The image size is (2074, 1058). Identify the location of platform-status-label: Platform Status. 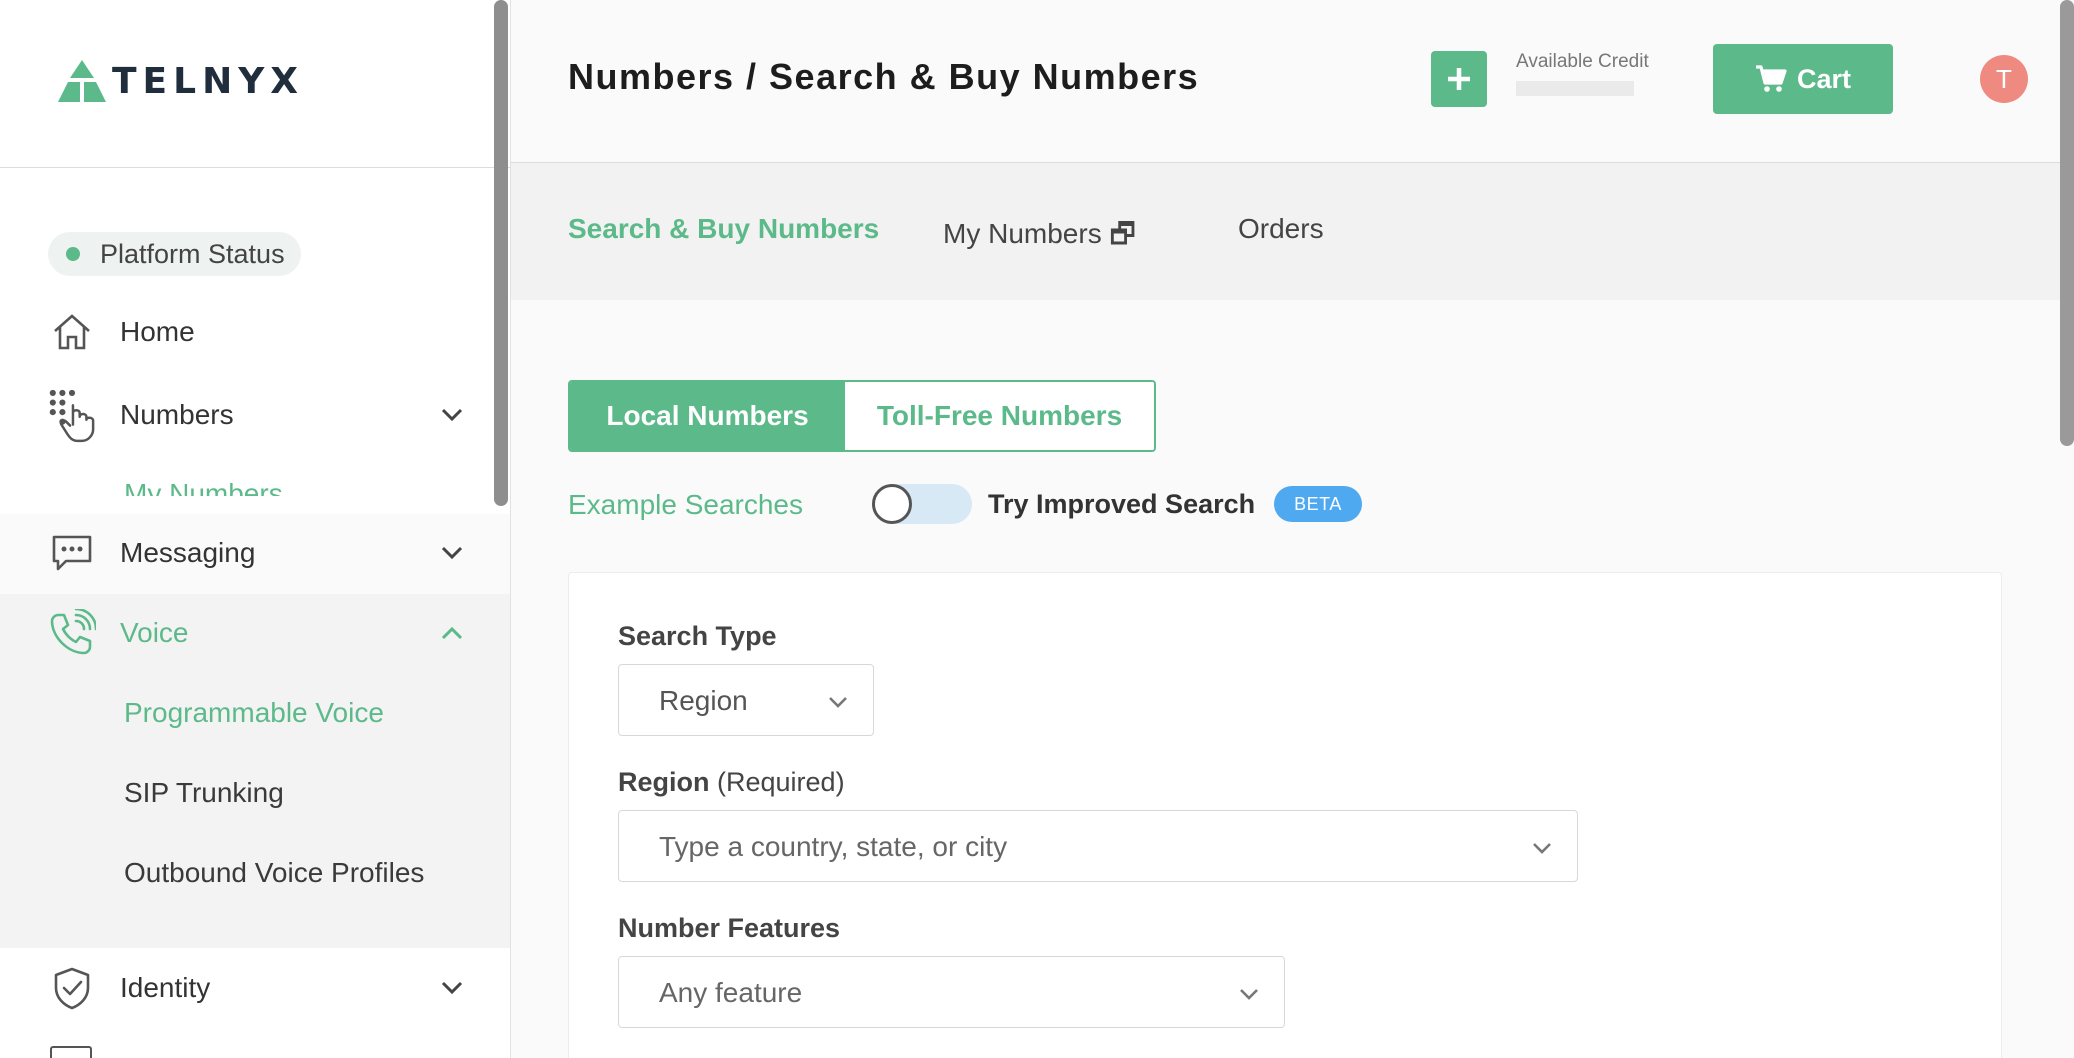
(192, 253).